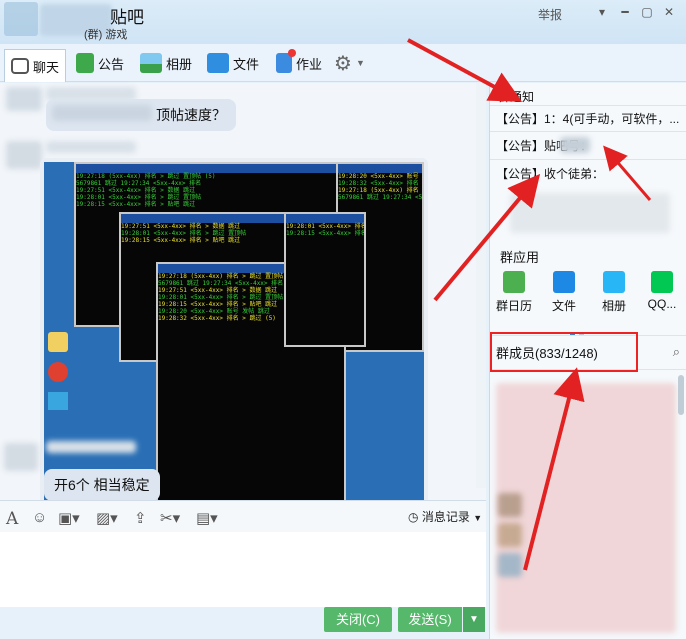 The image size is (686, 639). What do you see at coordinates (218, 63) in the screenshot?
I see `folder-icon` at bounding box center [218, 63].